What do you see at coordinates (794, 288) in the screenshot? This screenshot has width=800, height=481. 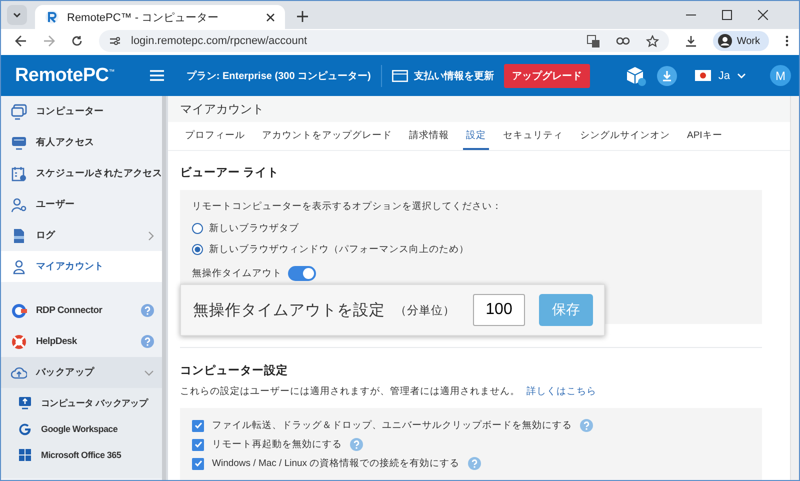 I see `scrollbar` at bounding box center [794, 288].